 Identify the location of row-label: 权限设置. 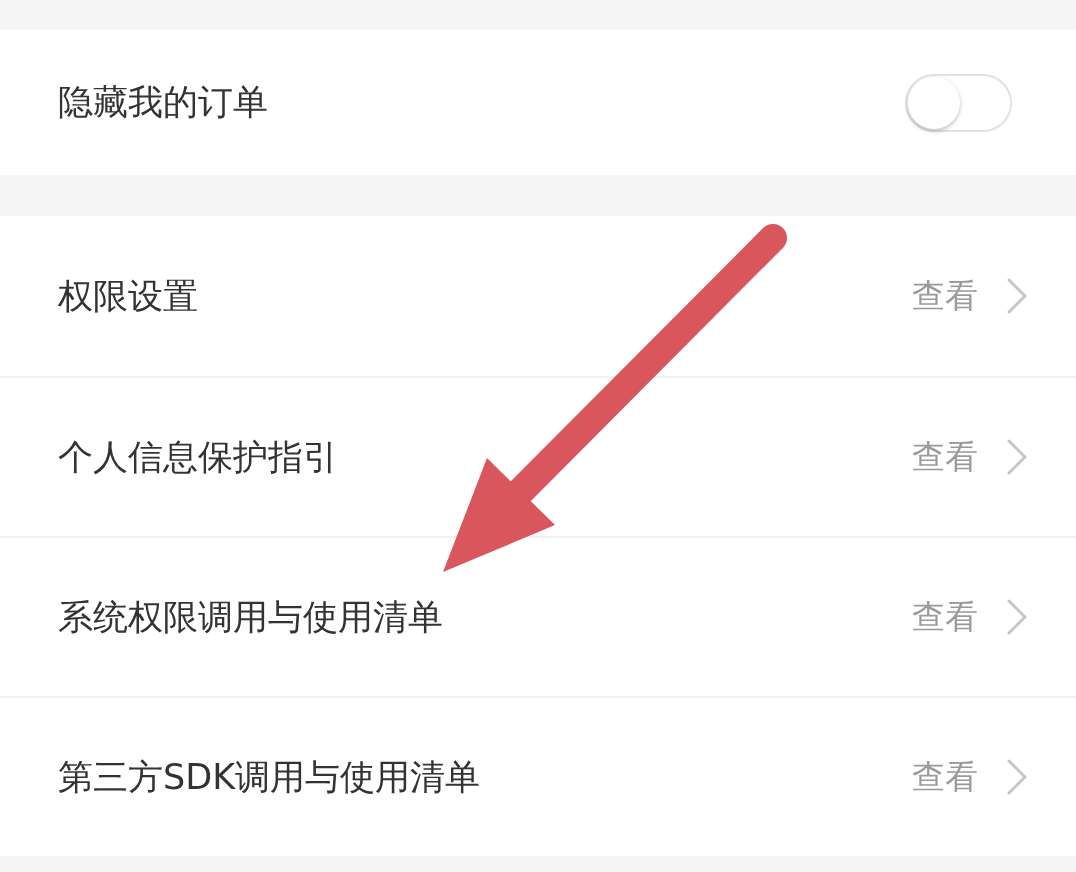
(128, 296).